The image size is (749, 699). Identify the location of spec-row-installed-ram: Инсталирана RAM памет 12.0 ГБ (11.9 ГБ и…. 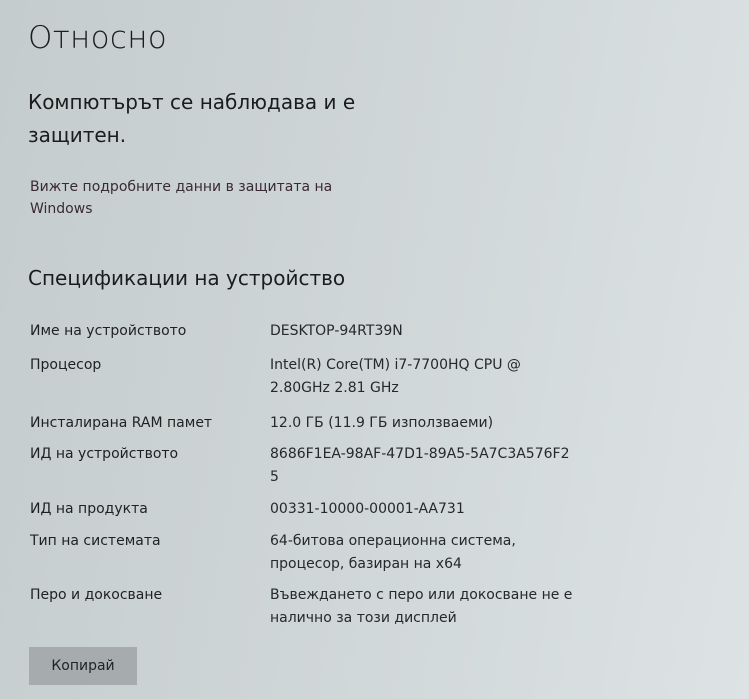
(380, 423).